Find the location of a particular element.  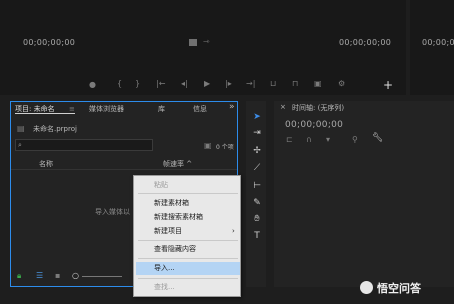

razor-tool-icon: ⟋ is located at coordinates (257, 168).